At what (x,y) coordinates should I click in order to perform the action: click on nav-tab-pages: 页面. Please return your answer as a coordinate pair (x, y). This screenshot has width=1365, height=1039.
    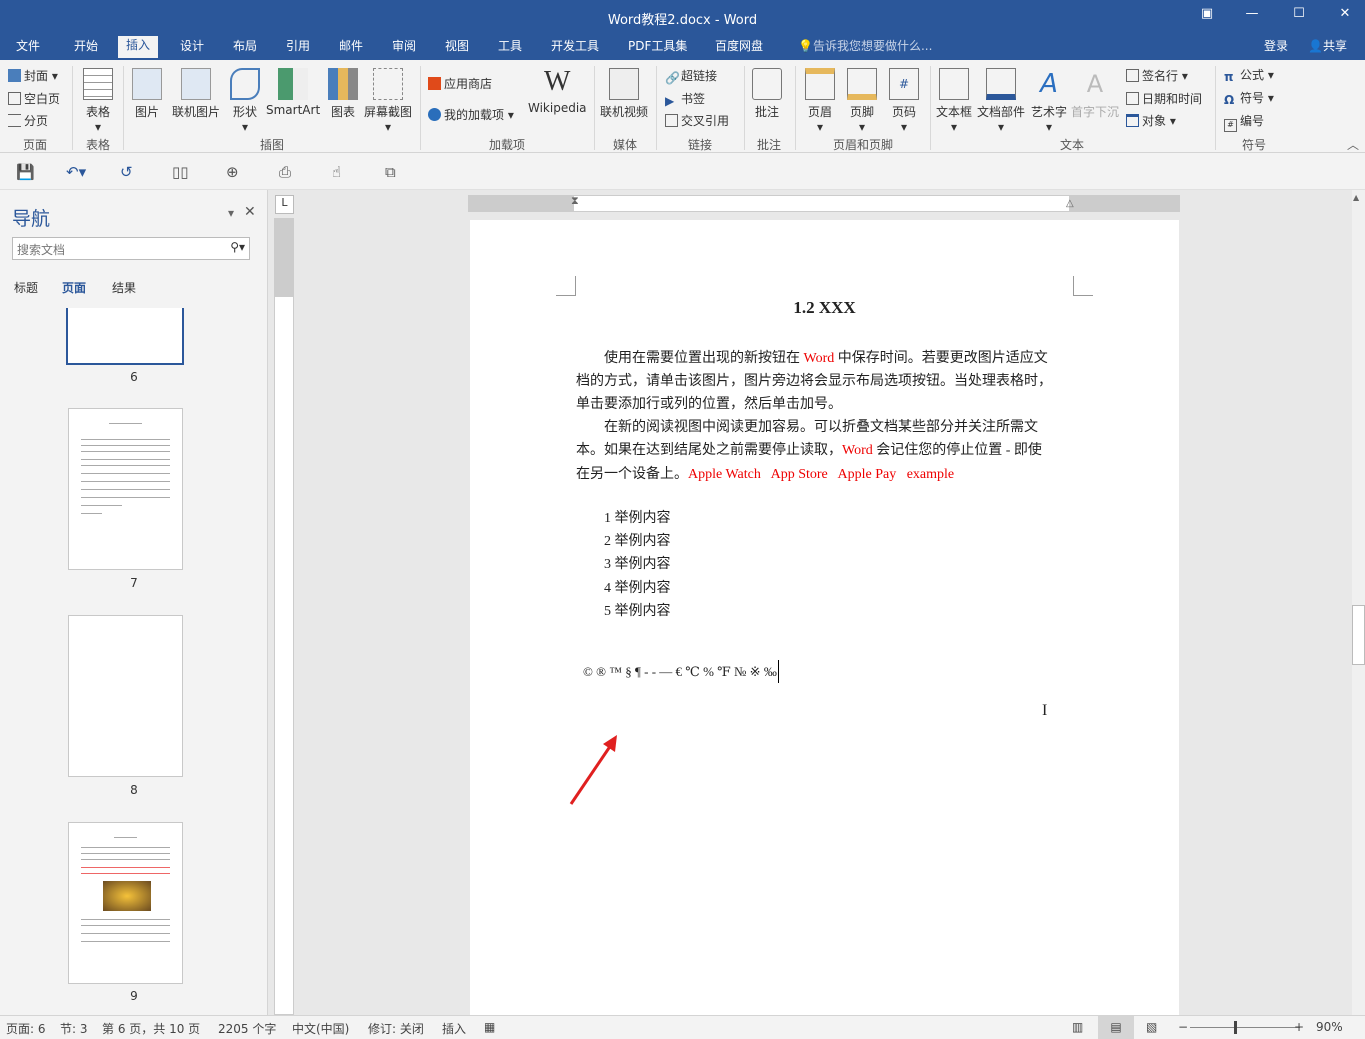
    Looking at the image, I should click on (74, 287).